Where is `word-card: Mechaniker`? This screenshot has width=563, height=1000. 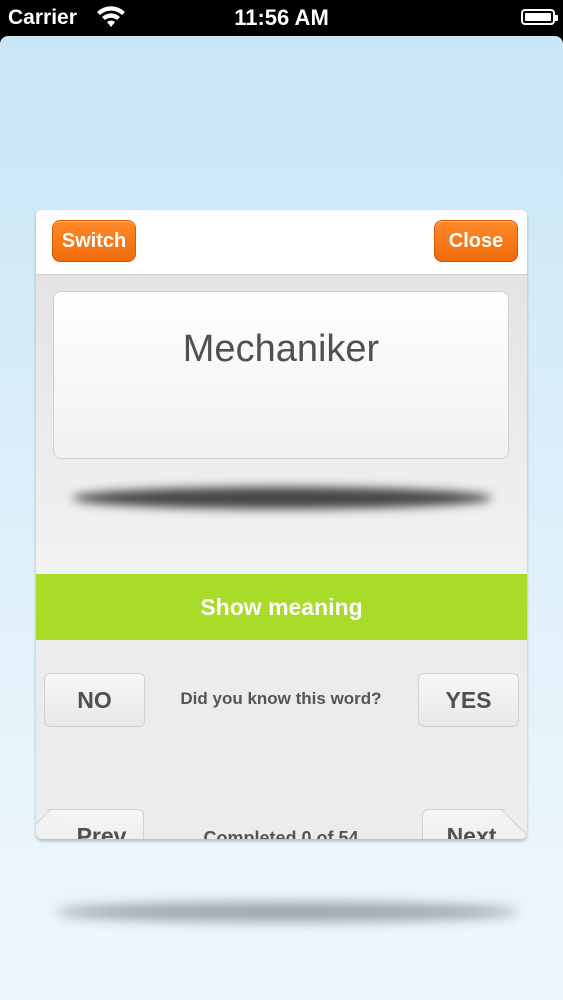
word-card: Mechaniker is located at coordinates (281, 375).